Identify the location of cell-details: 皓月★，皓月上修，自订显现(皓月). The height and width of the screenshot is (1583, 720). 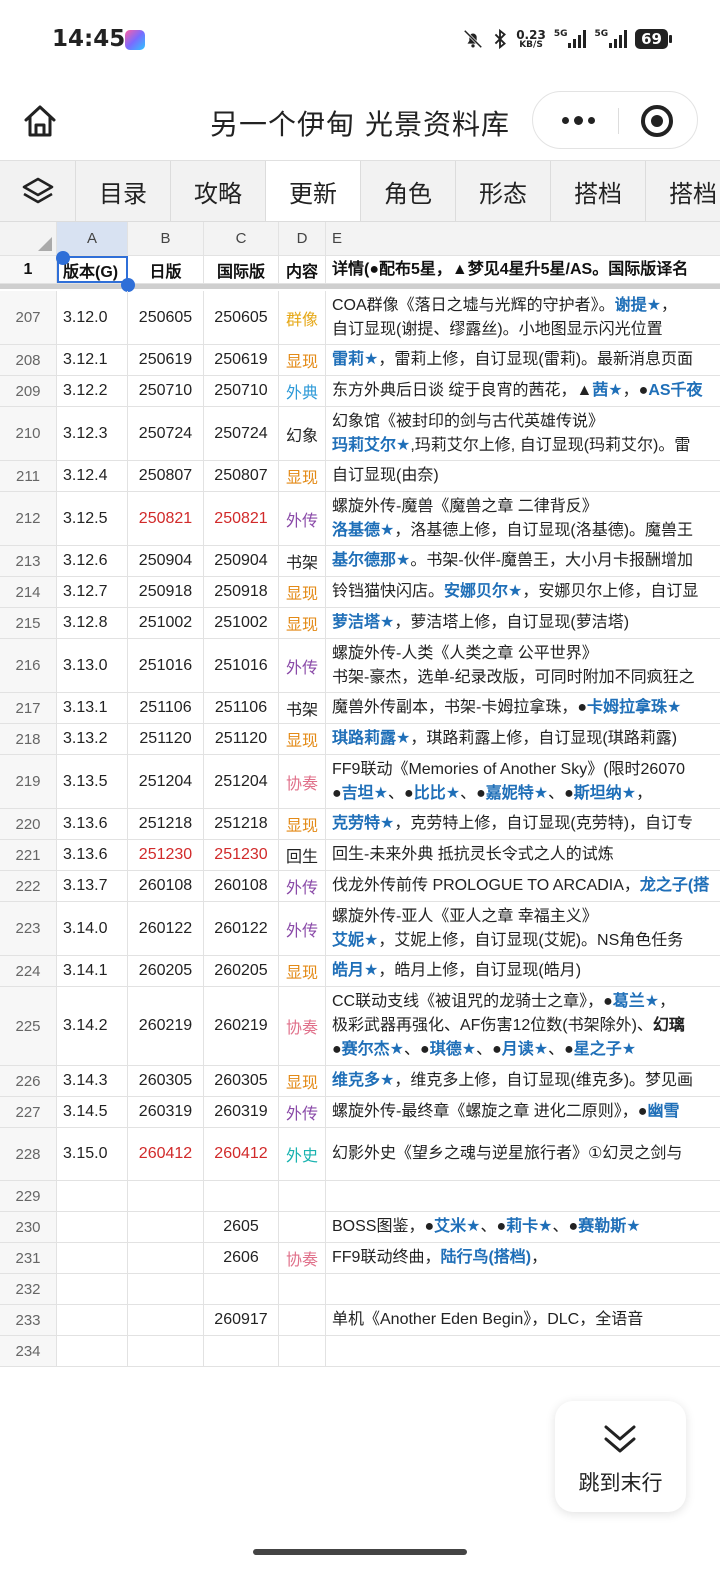
(523, 971).